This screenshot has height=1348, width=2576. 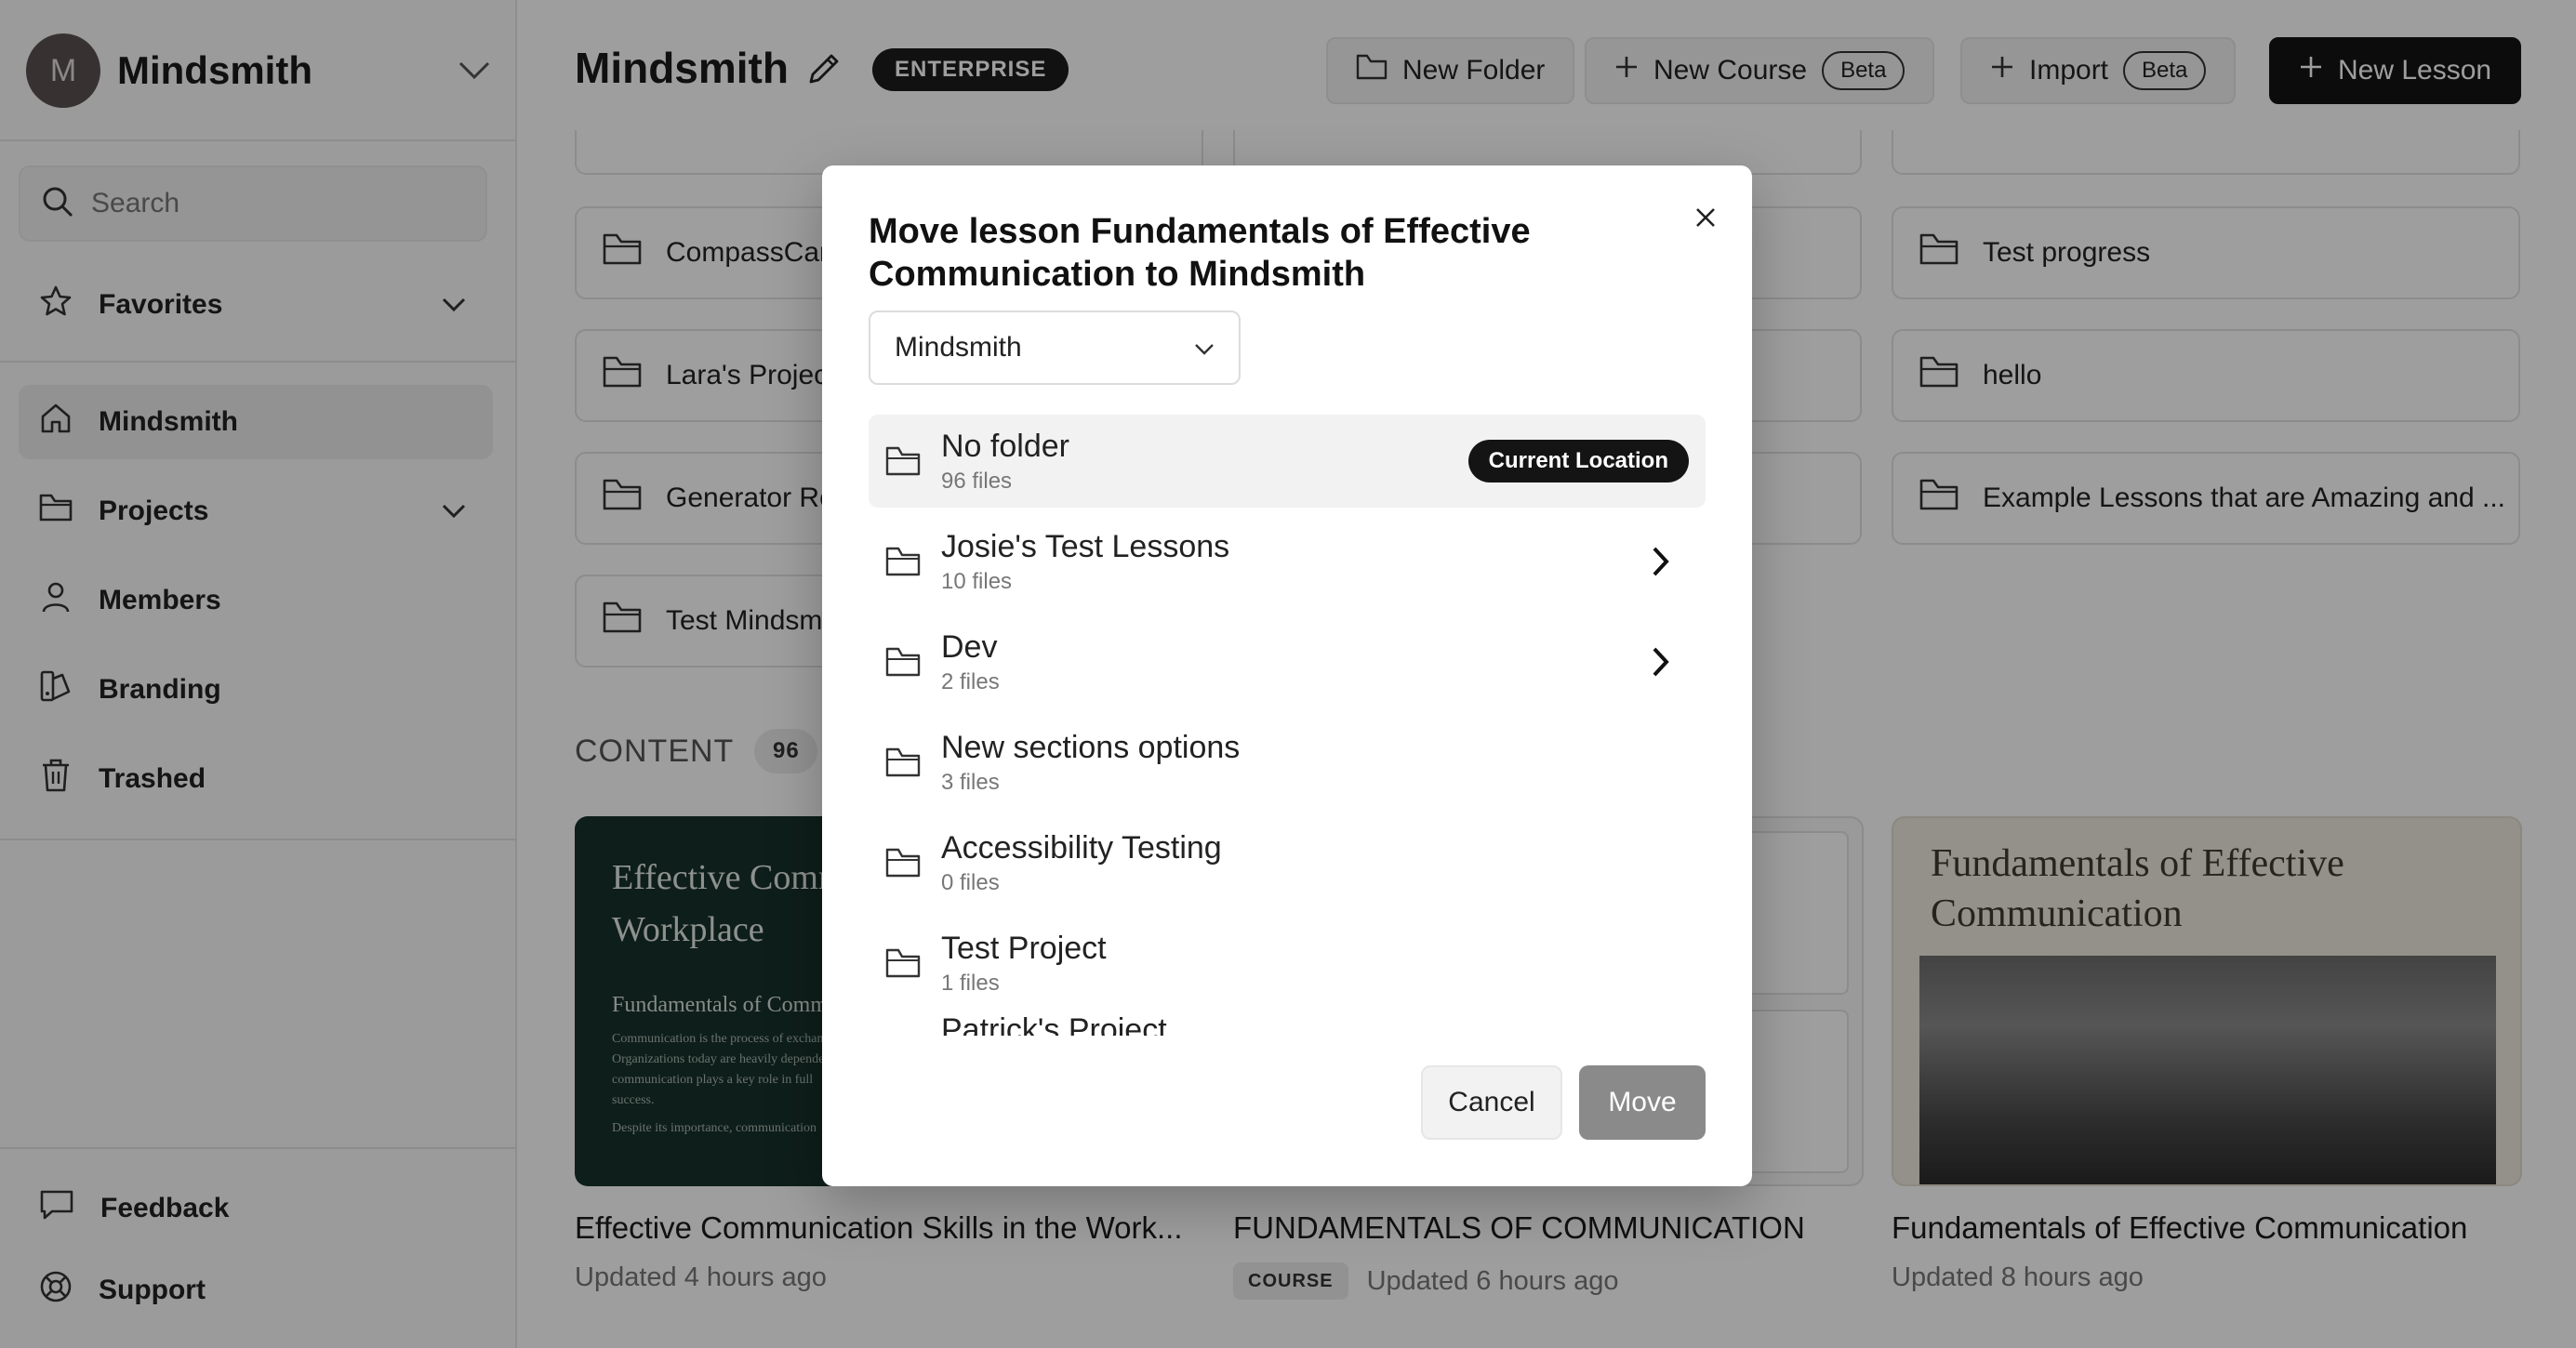 I want to click on workspace-select: Mindsmith, so click(x=1055, y=348).